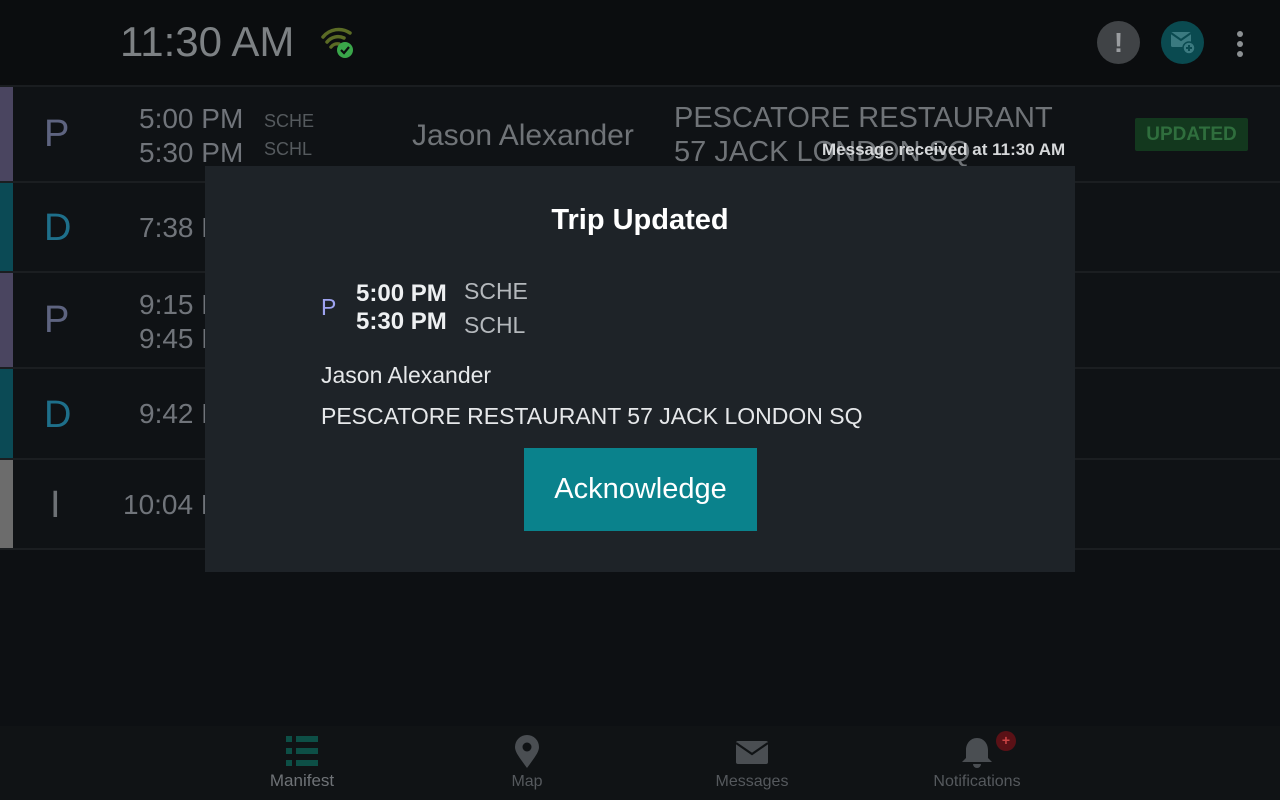 The image size is (1280, 800). What do you see at coordinates (329, 307) in the screenshot?
I see `dialog-trip-type: P` at bounding box center [329, 307].